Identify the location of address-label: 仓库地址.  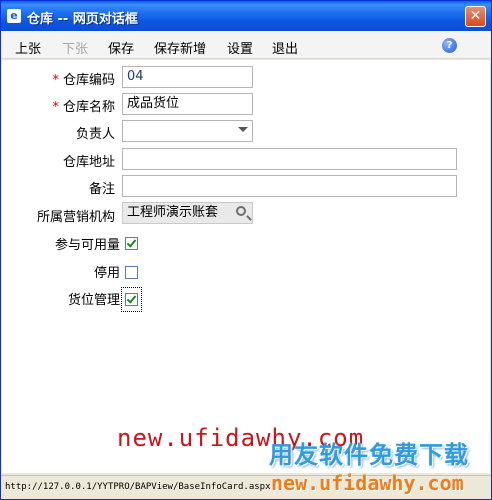
(88, 162).